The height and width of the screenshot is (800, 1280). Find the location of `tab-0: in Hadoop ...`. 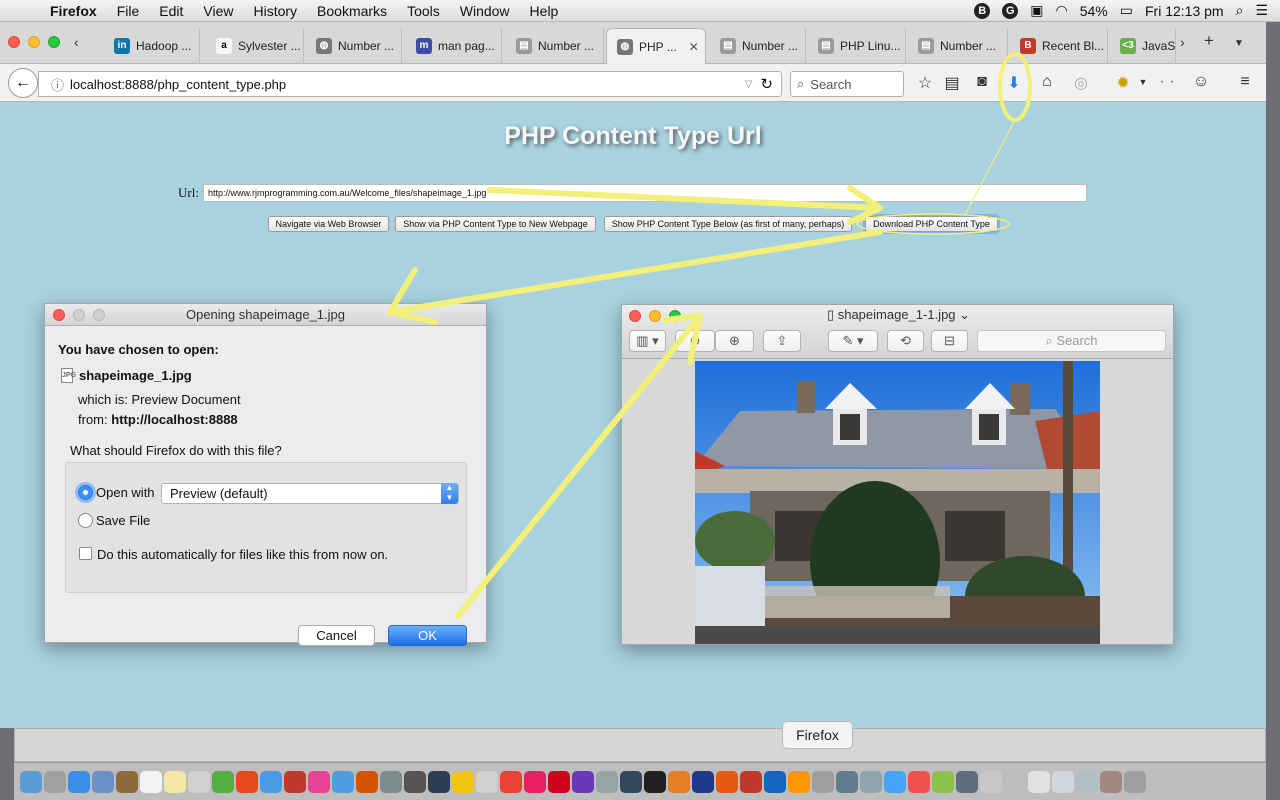

tab-0: in Hadoop ... is located at coordinates (152, 46).